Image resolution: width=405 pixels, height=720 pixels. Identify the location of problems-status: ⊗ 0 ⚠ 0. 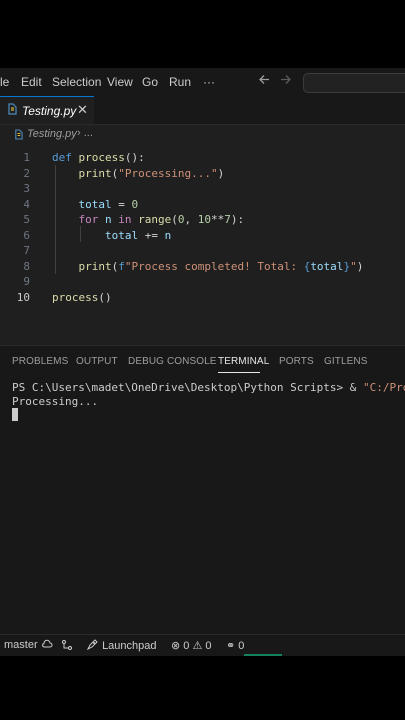
(191, 645).